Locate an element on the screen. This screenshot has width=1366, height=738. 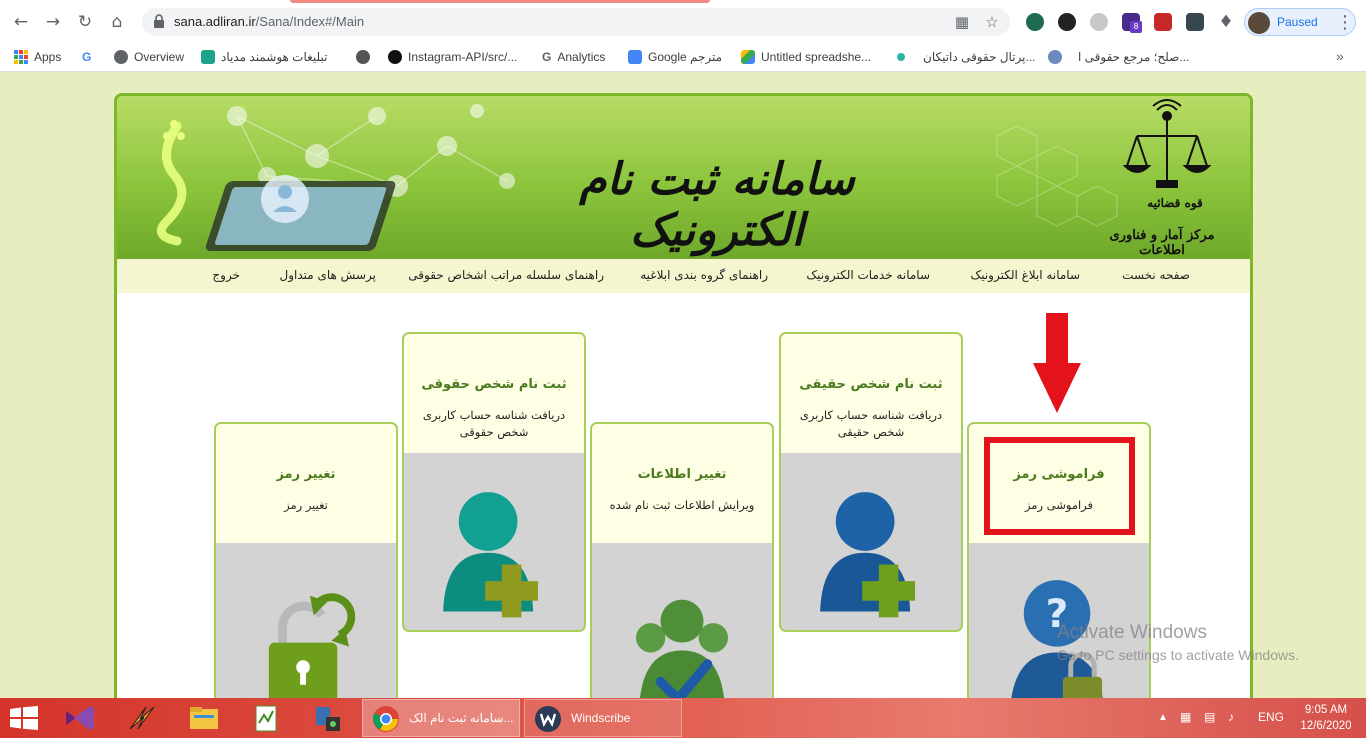
taskbar-windscribe-window: Windscribe is located at coordinates (603, 718).